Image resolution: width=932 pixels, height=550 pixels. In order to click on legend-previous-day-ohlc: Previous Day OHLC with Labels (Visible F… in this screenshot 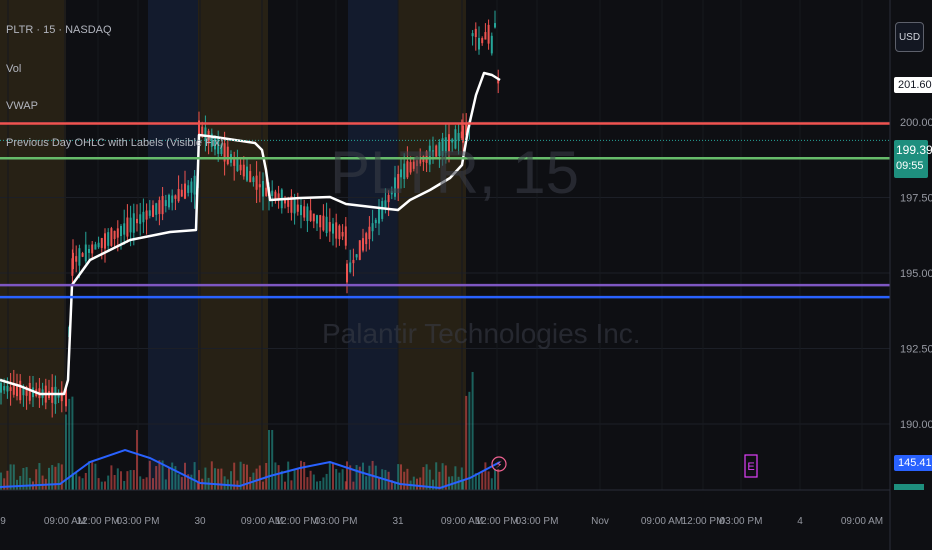, I will do `click(114, 143)`.